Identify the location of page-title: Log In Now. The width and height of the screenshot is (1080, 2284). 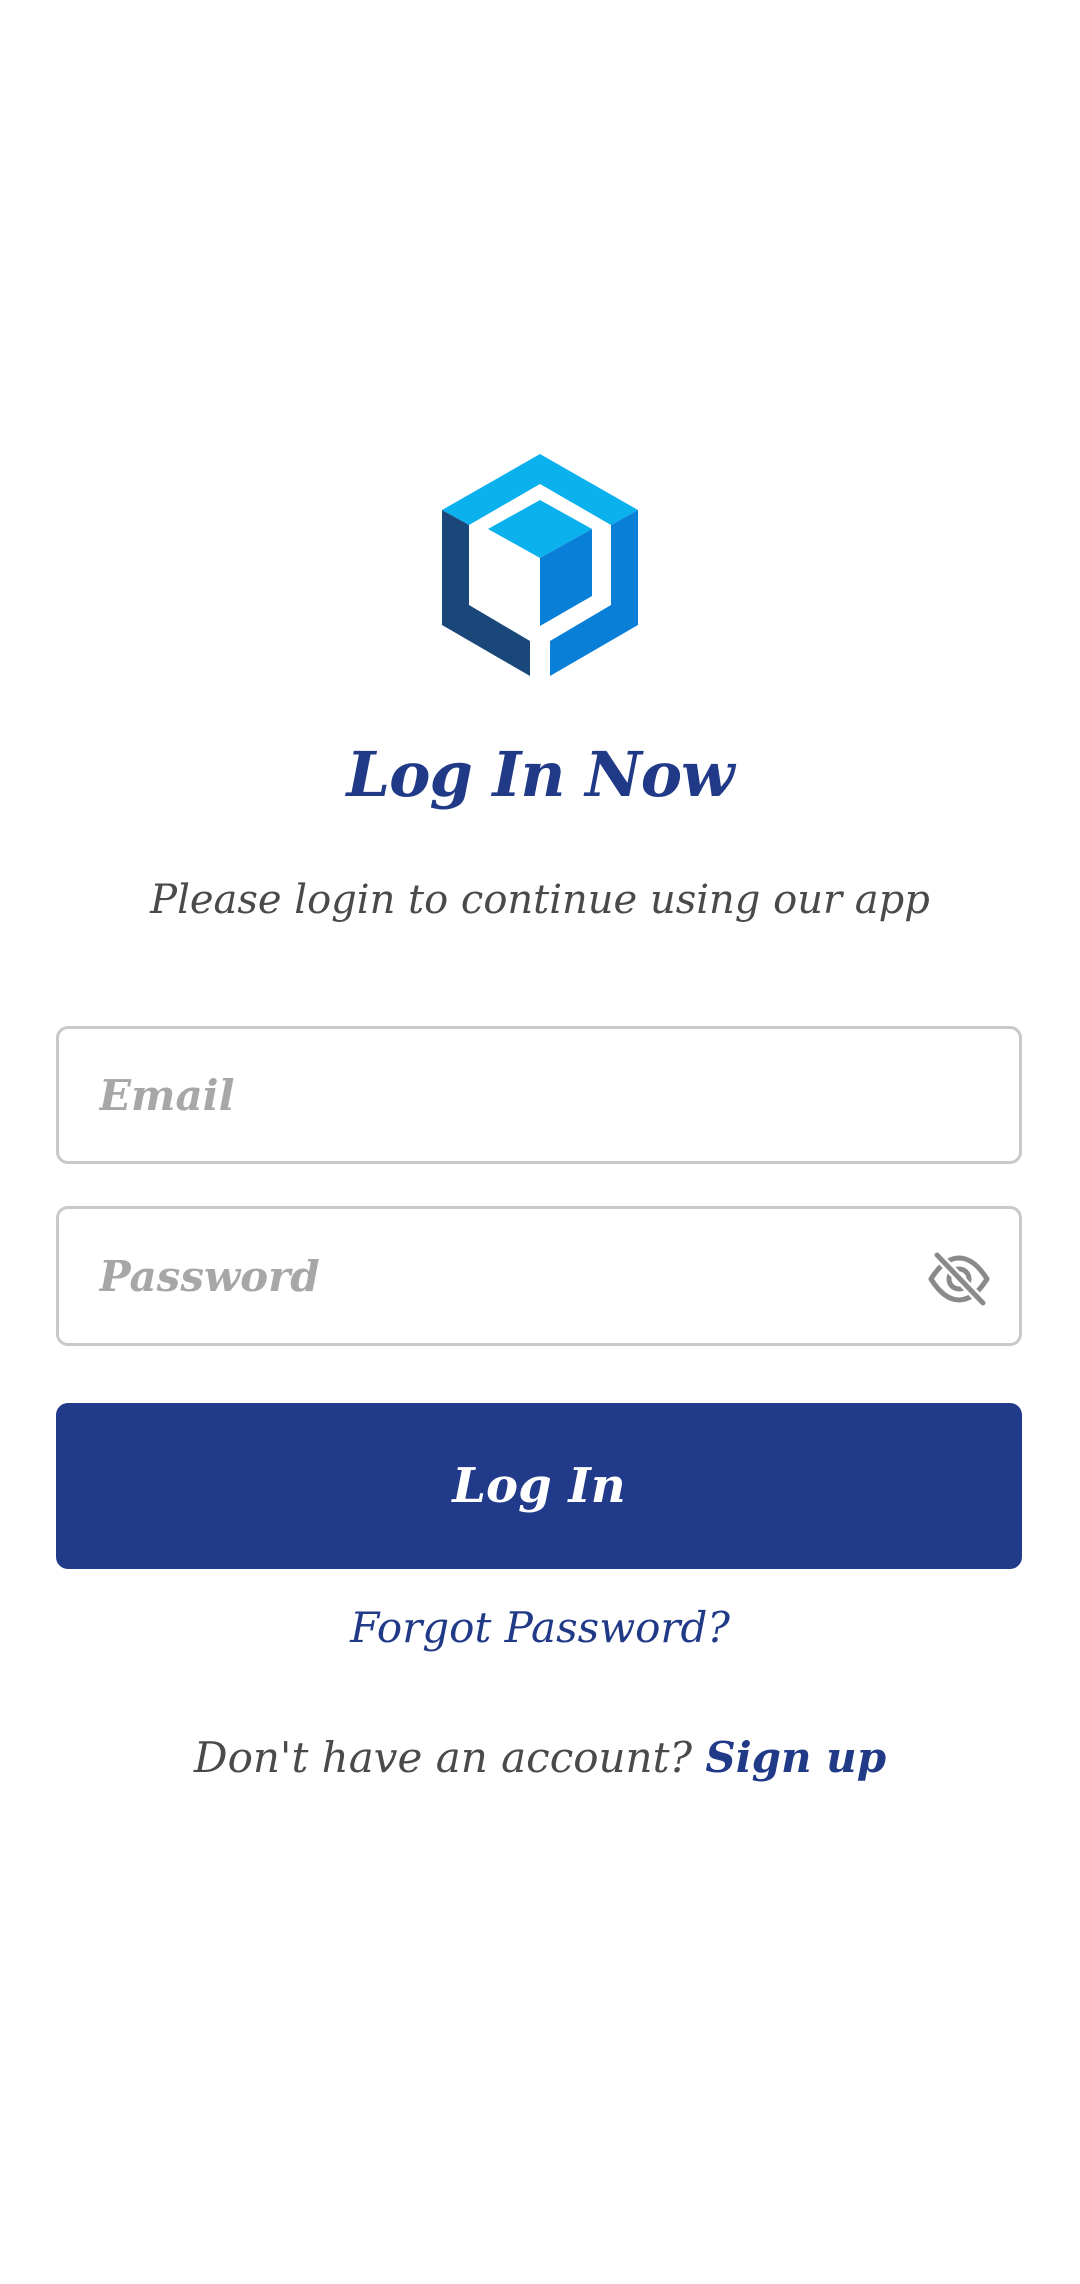
(540, 774).